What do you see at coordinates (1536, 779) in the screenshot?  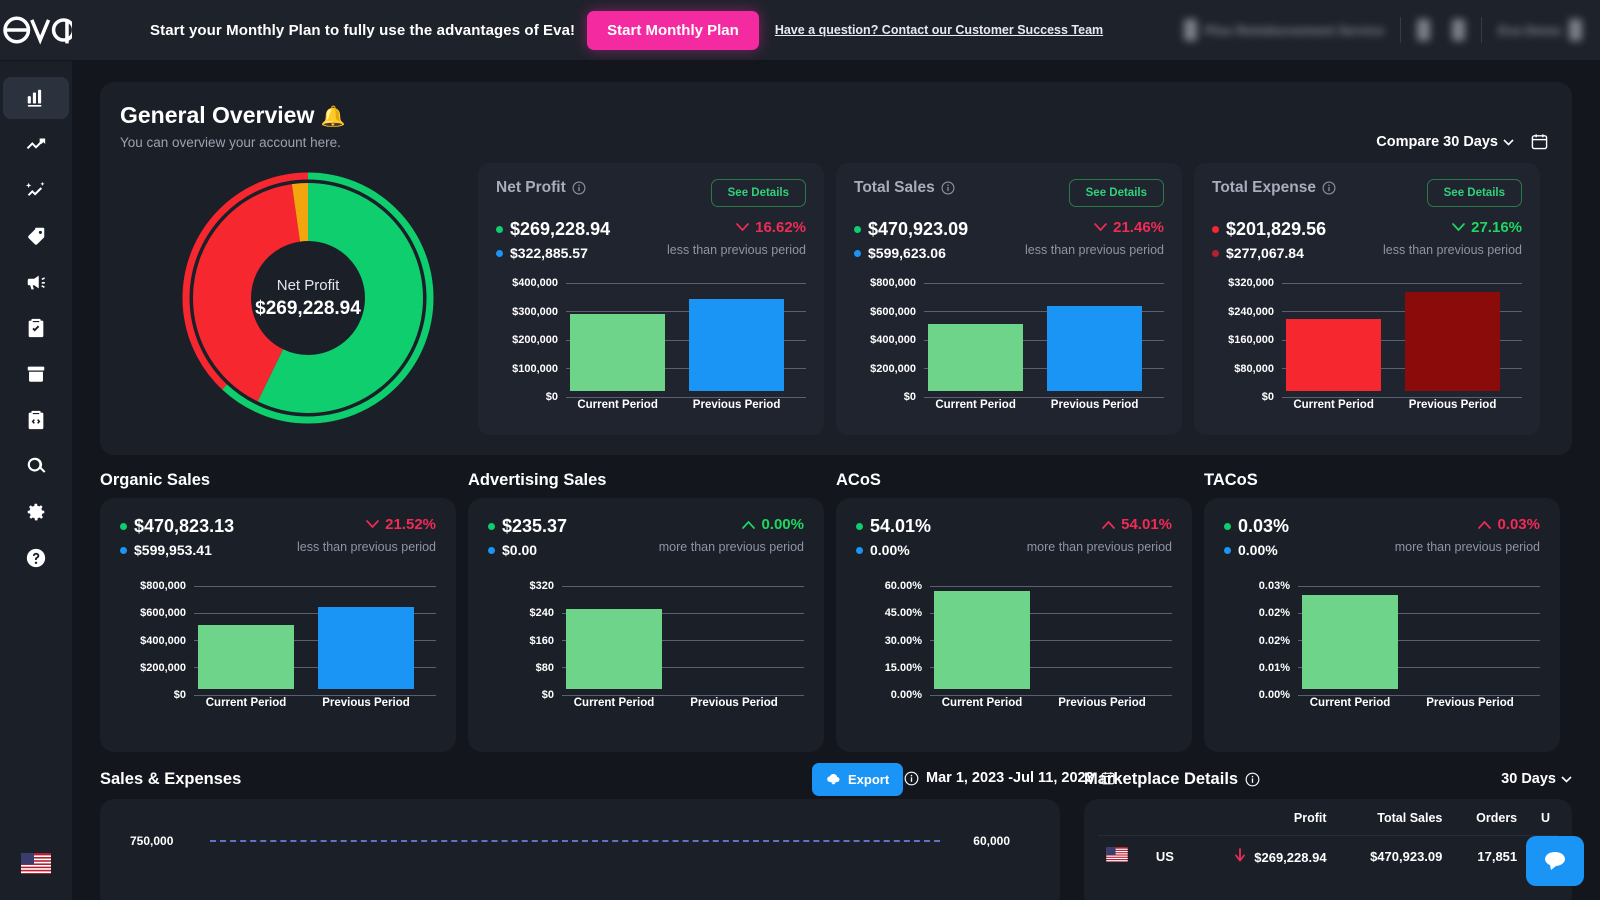 I see `marketplace-days-selector: 30 Days` at bounding box center [1536, 779].